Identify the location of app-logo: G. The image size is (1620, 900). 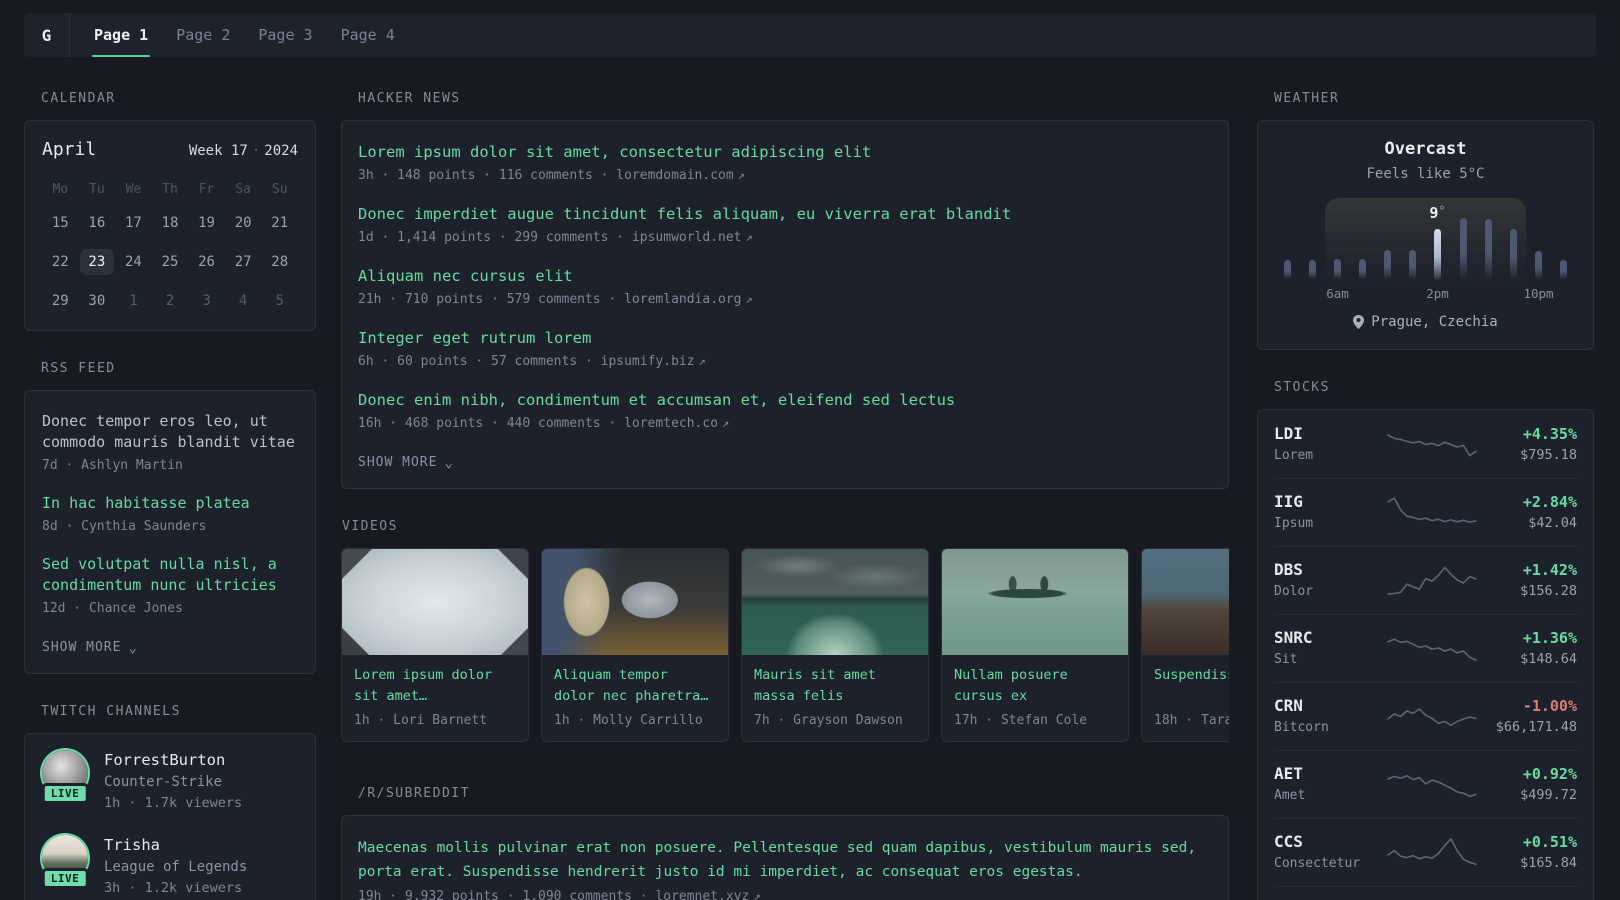
(47, 35).